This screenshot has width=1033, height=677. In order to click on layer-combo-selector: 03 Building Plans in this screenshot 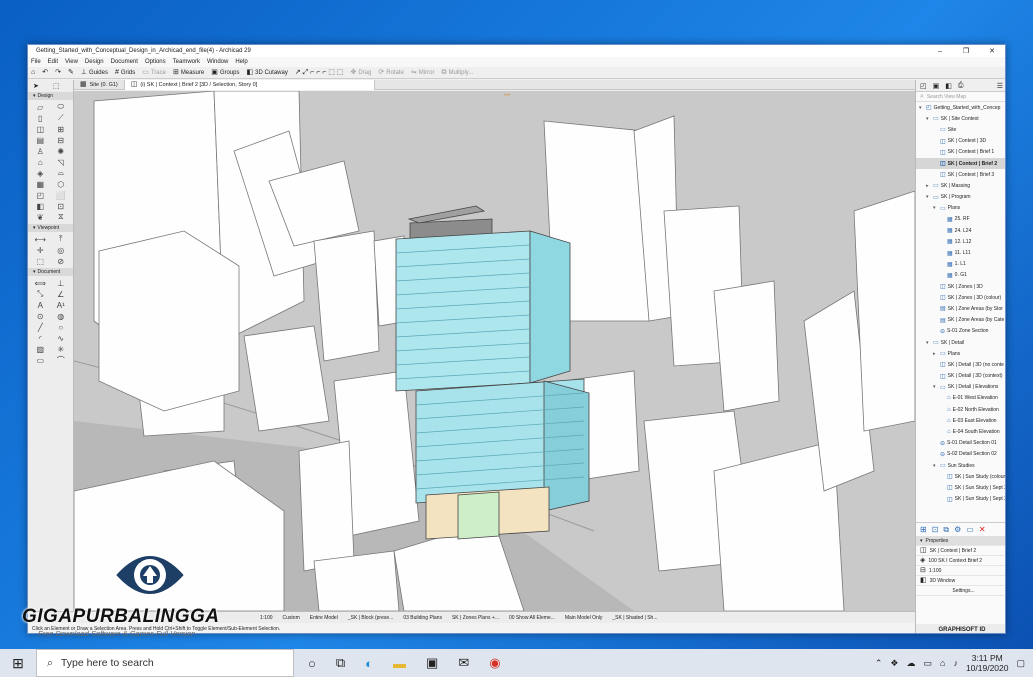, I will do `click(422, 618)`.